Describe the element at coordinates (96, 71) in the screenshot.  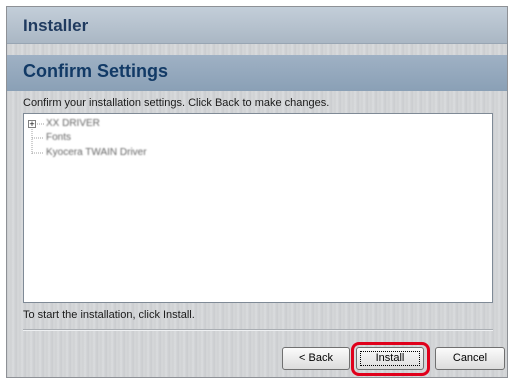
I see `page-title: Confirm Settings` at that location.